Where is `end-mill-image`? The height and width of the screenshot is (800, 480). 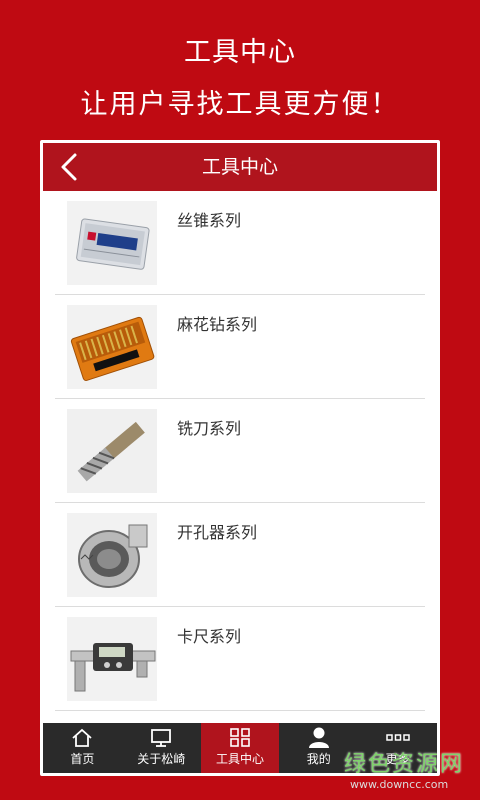
end-mill-image is located at coordinates (112, 451).